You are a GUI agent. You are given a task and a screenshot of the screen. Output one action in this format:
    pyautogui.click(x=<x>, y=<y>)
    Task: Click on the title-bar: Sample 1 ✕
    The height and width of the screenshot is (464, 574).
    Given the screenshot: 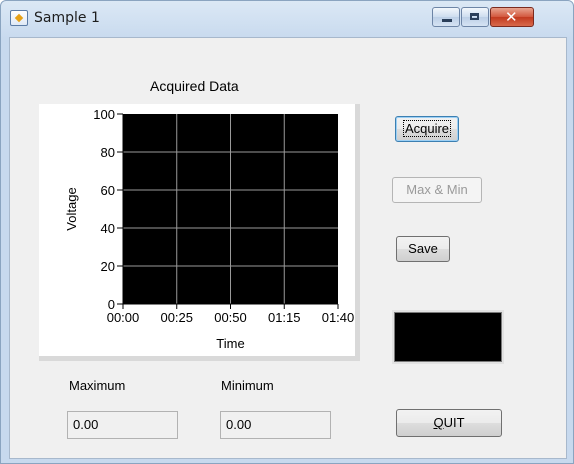 What is the action you would take?
    pyautogui.click(x=287, y=19)
    